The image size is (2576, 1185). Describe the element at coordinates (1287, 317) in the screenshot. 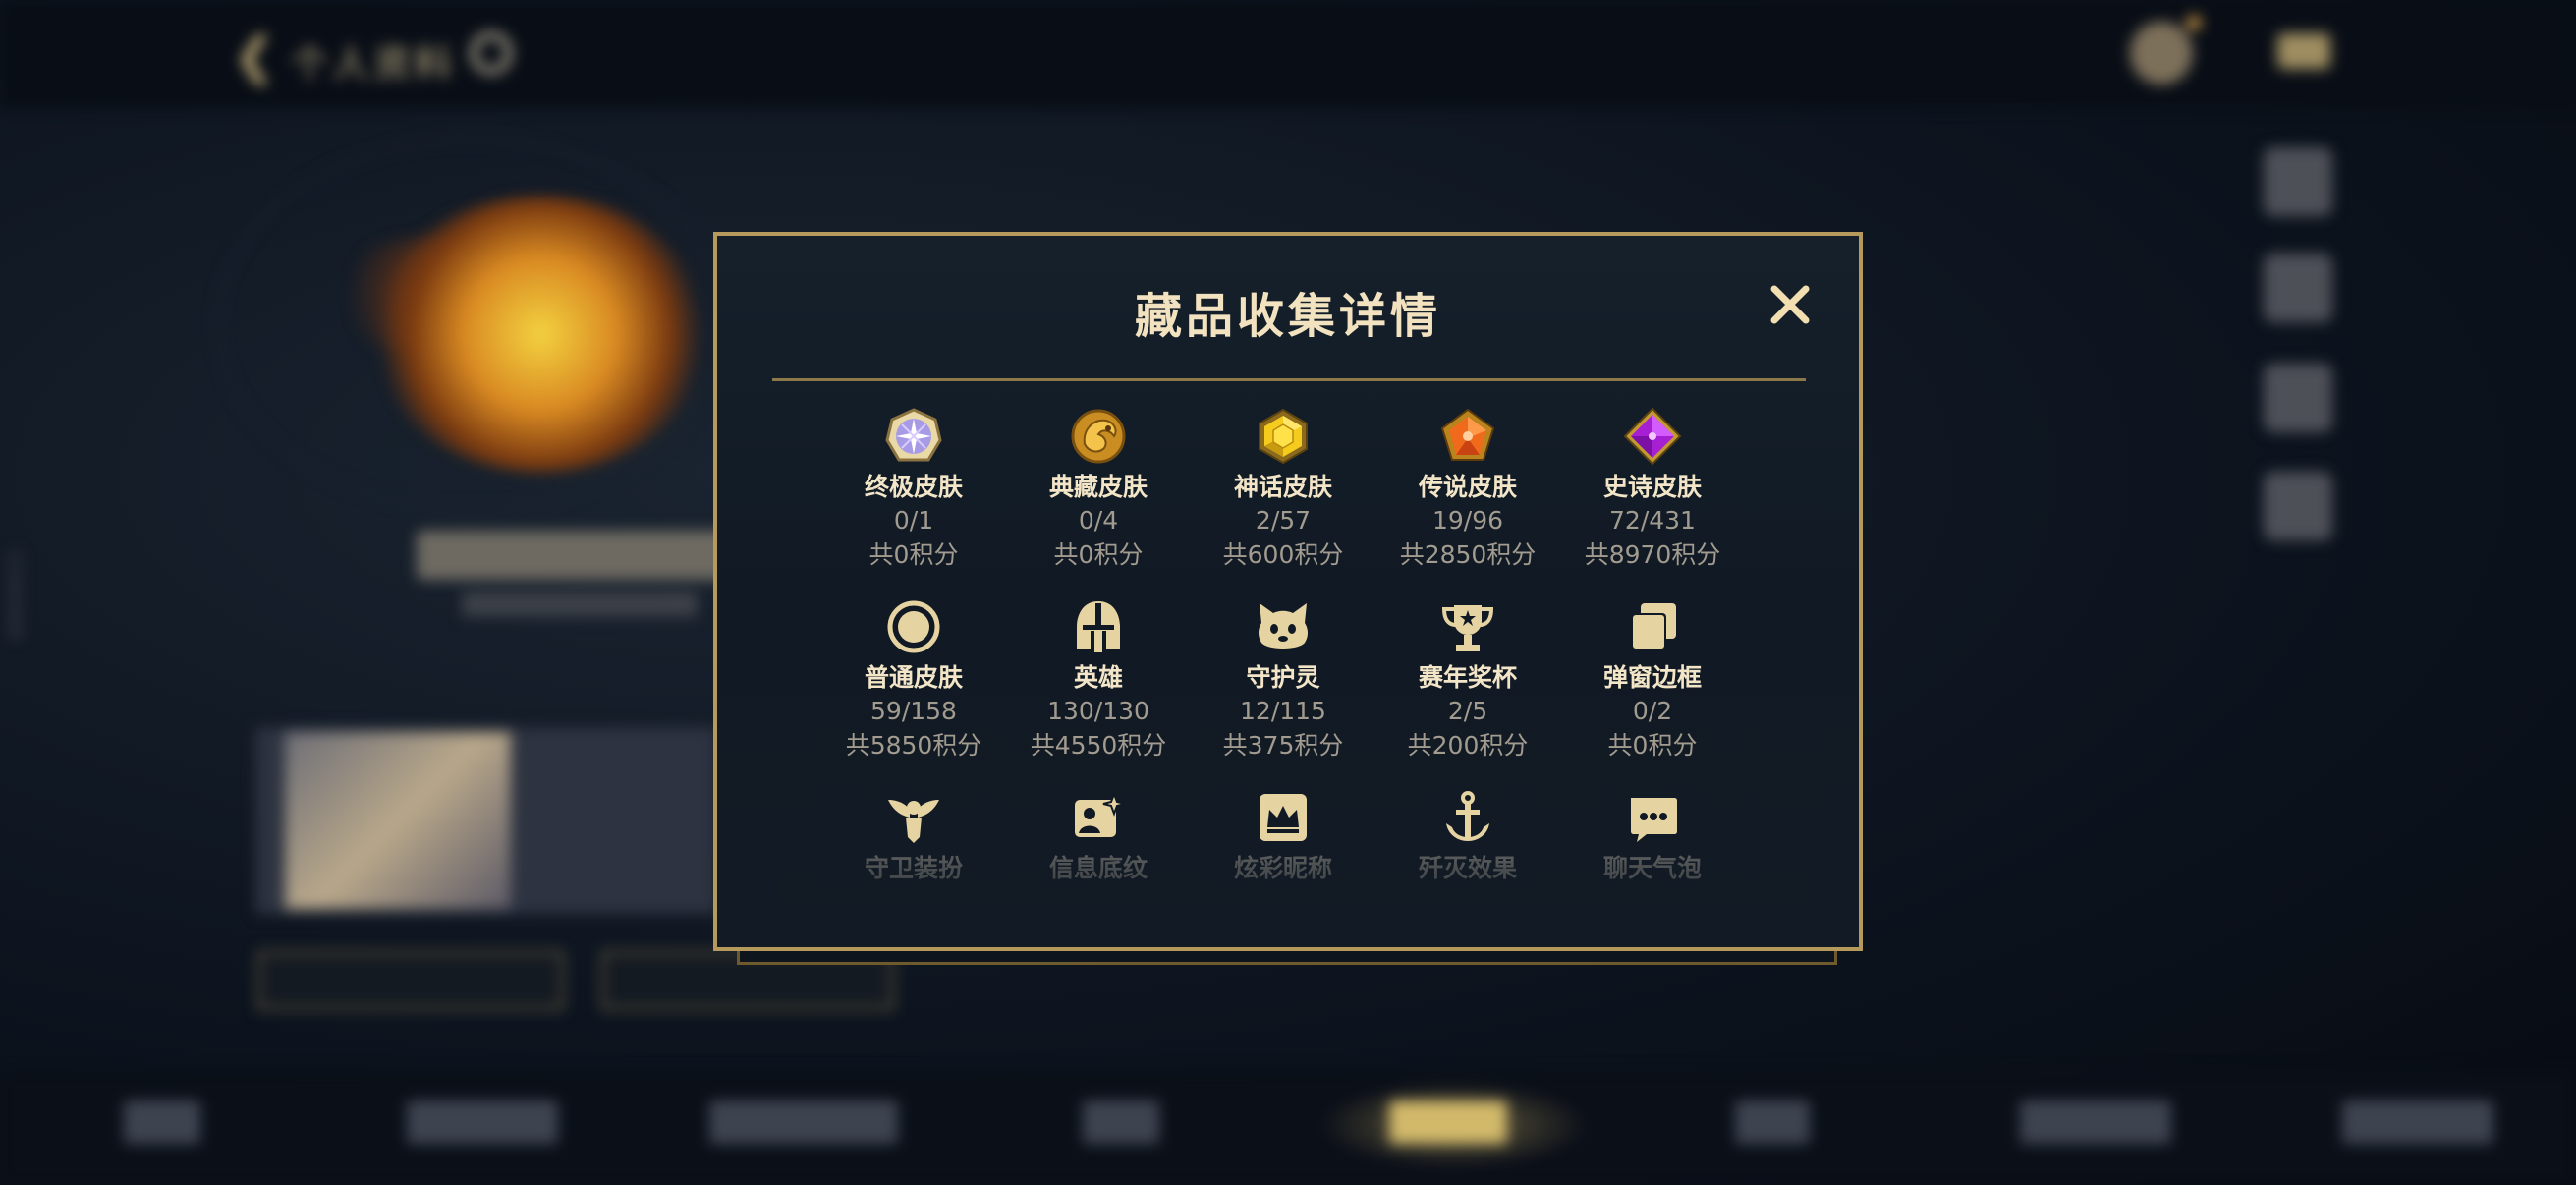

I see `modal-title: 藏品收集详情` at that location.